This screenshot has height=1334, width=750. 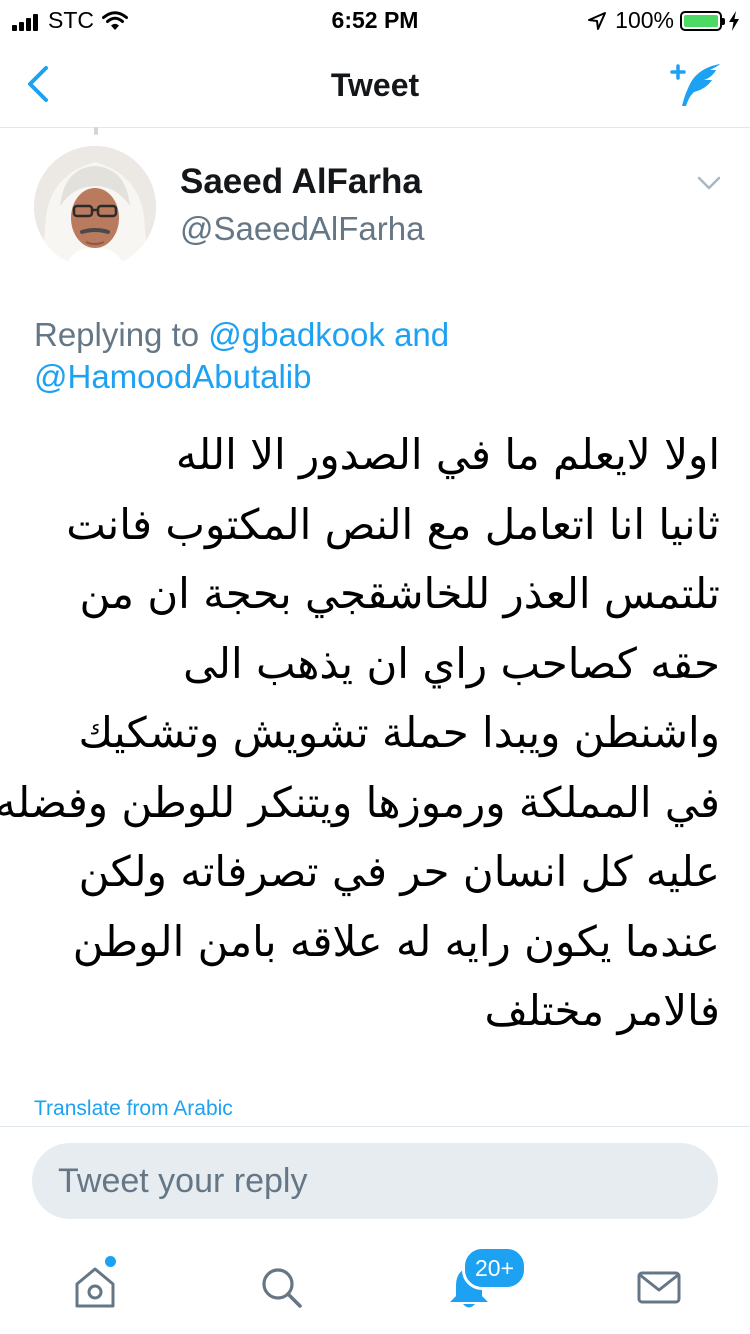 What do you see at coordinates (709, 183) in the screenshot?
I see `chevron-down-icon` at bounding box center [709, 183].